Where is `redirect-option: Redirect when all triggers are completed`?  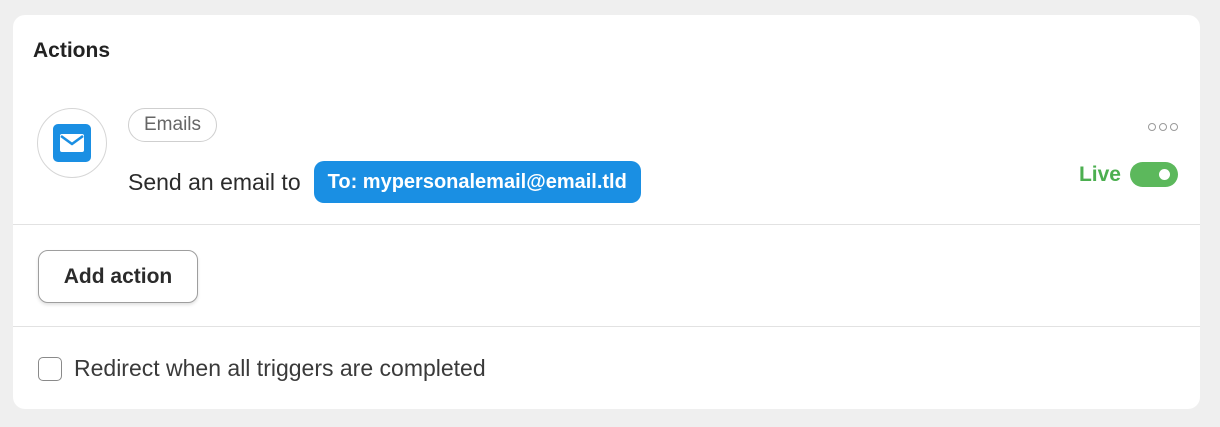
redirect-option: Redirect when all triggers are completed is located at coordinates (262, 368).